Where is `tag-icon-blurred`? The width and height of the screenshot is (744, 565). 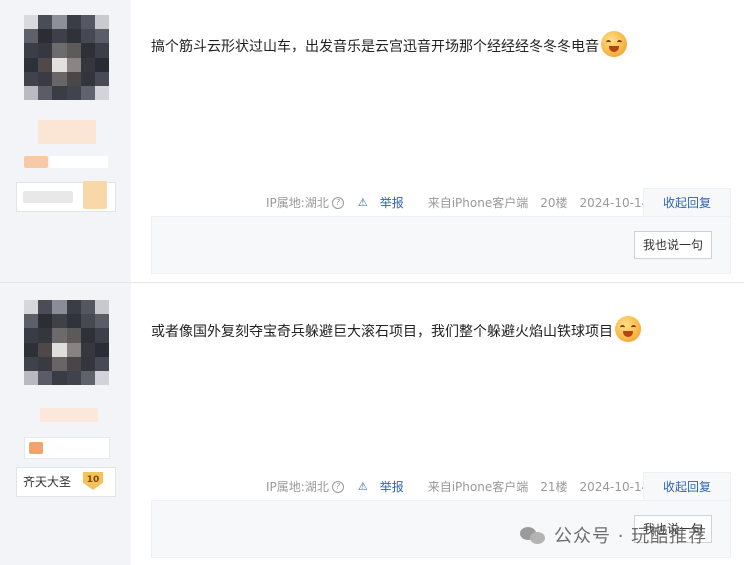
tag-icon-blurred is located at coordinates (36, 448).